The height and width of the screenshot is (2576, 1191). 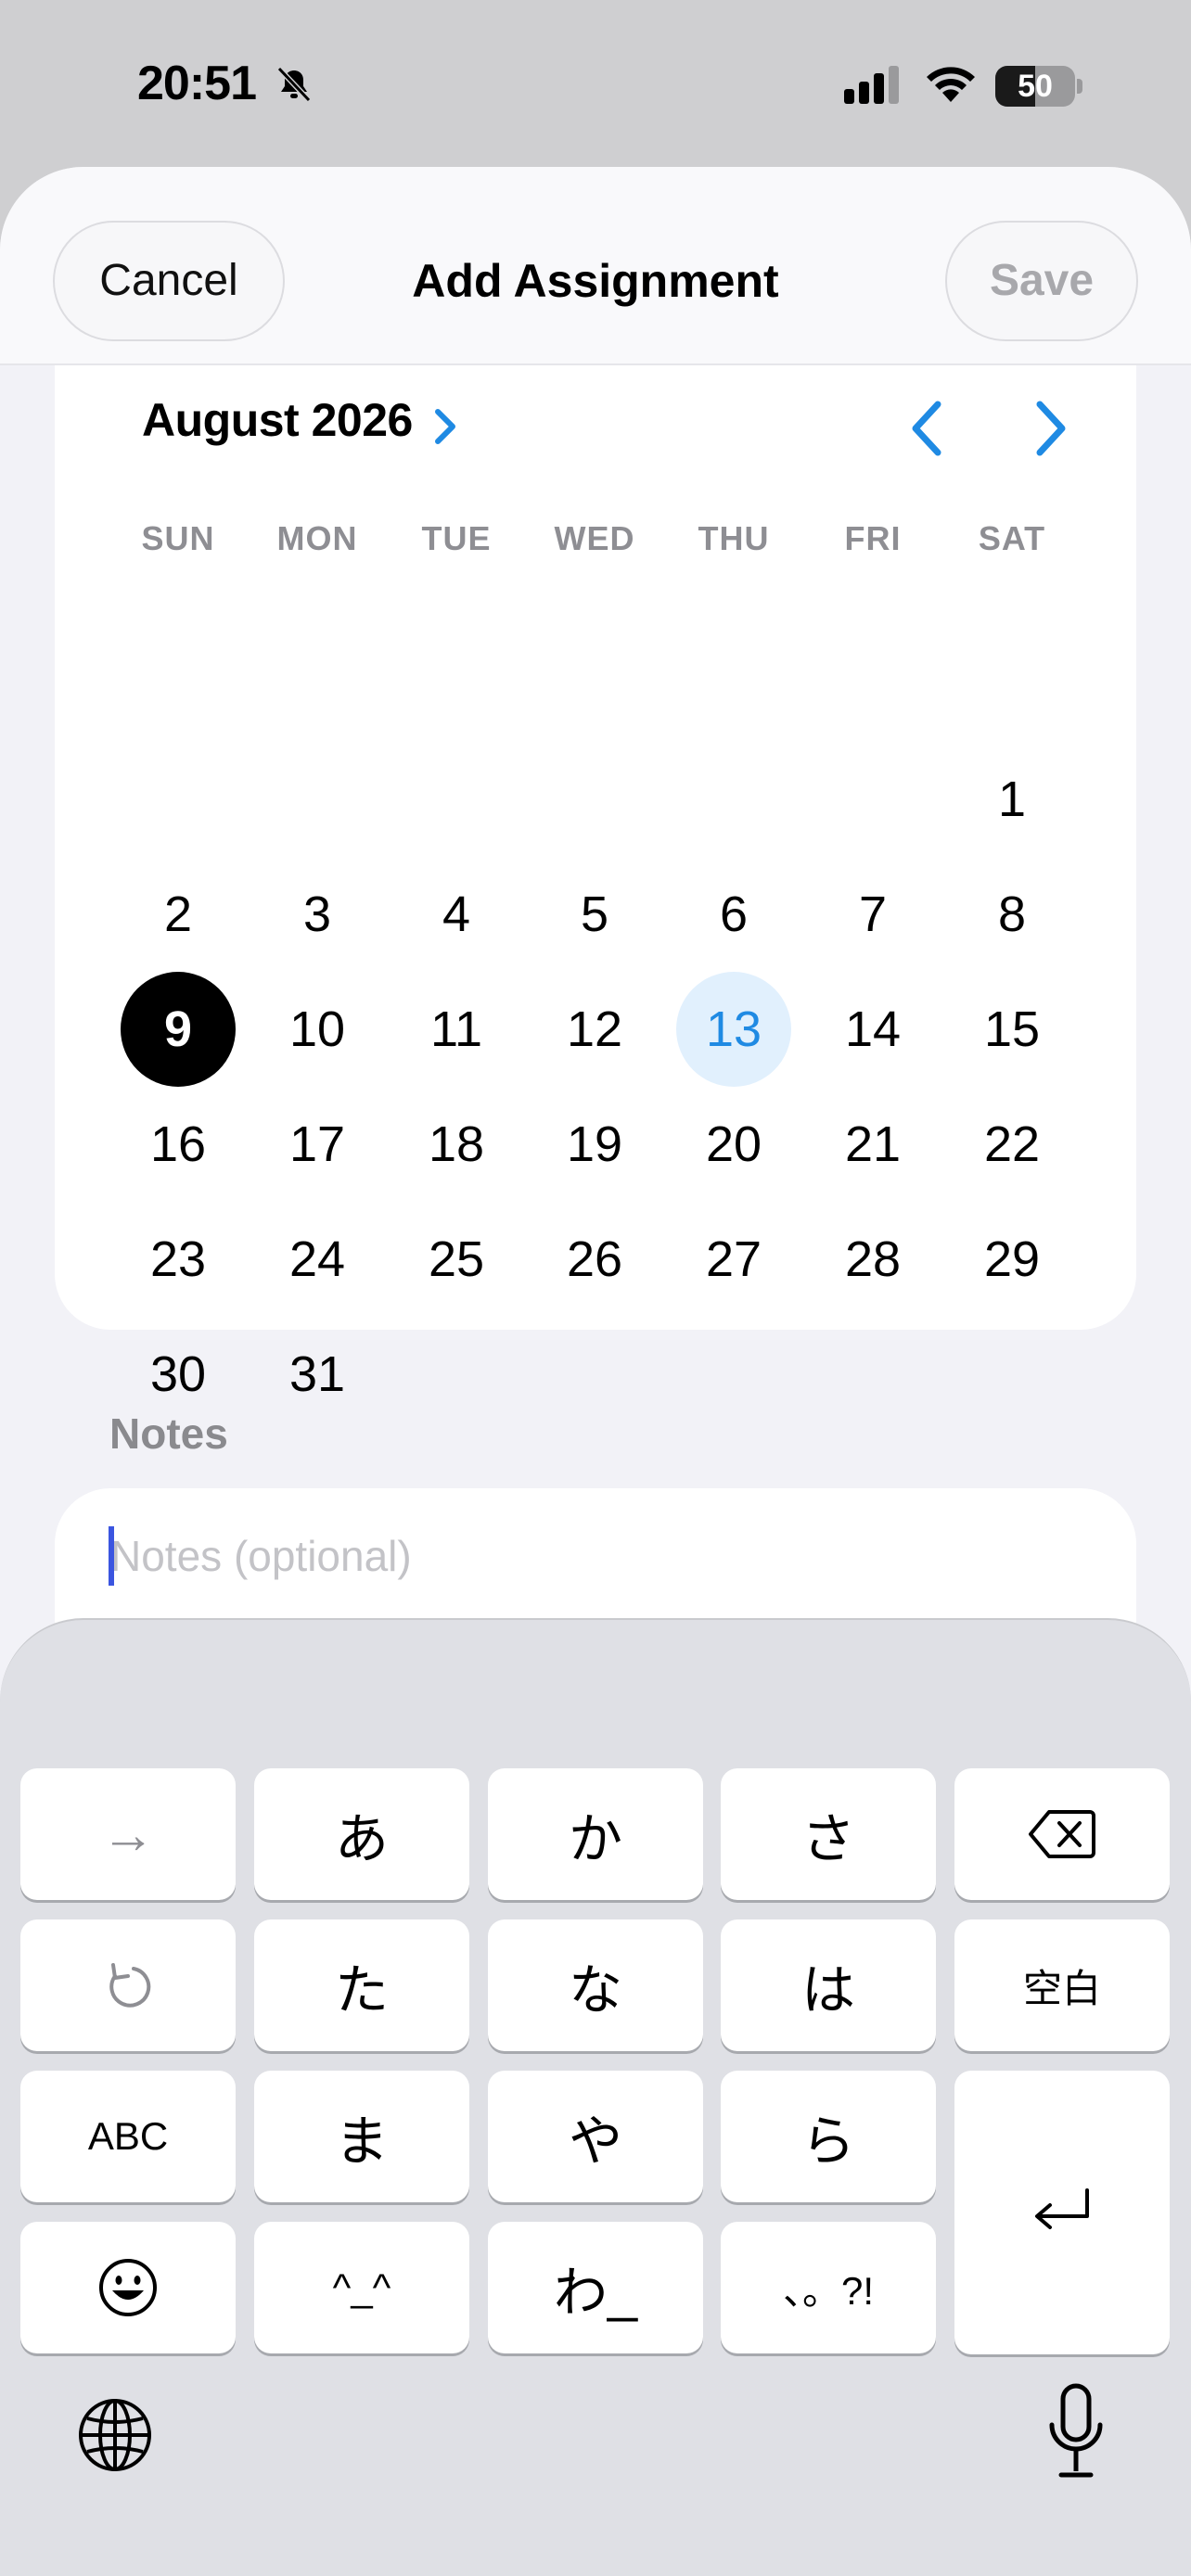 I want to click on weekday-thu: THU, so click(x=734, y=538).